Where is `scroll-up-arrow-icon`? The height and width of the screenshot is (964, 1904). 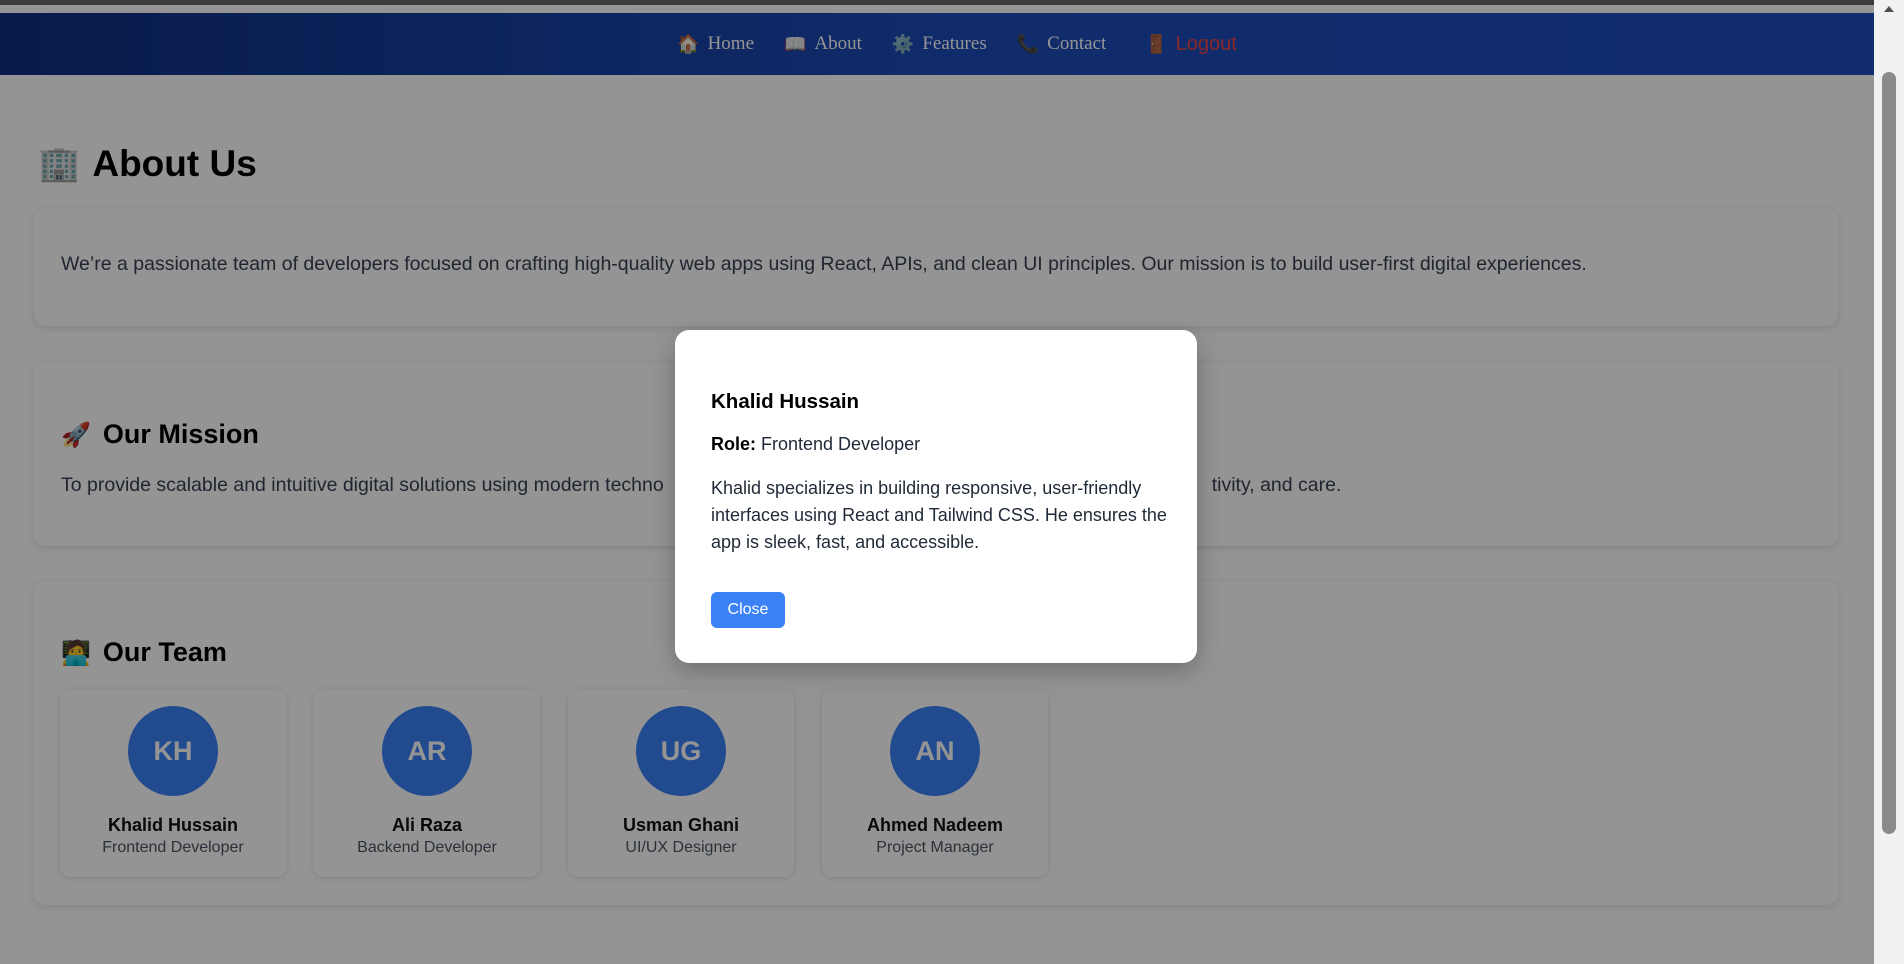 scroll-up-arrow-icon is located at coordinates (1889, 9).